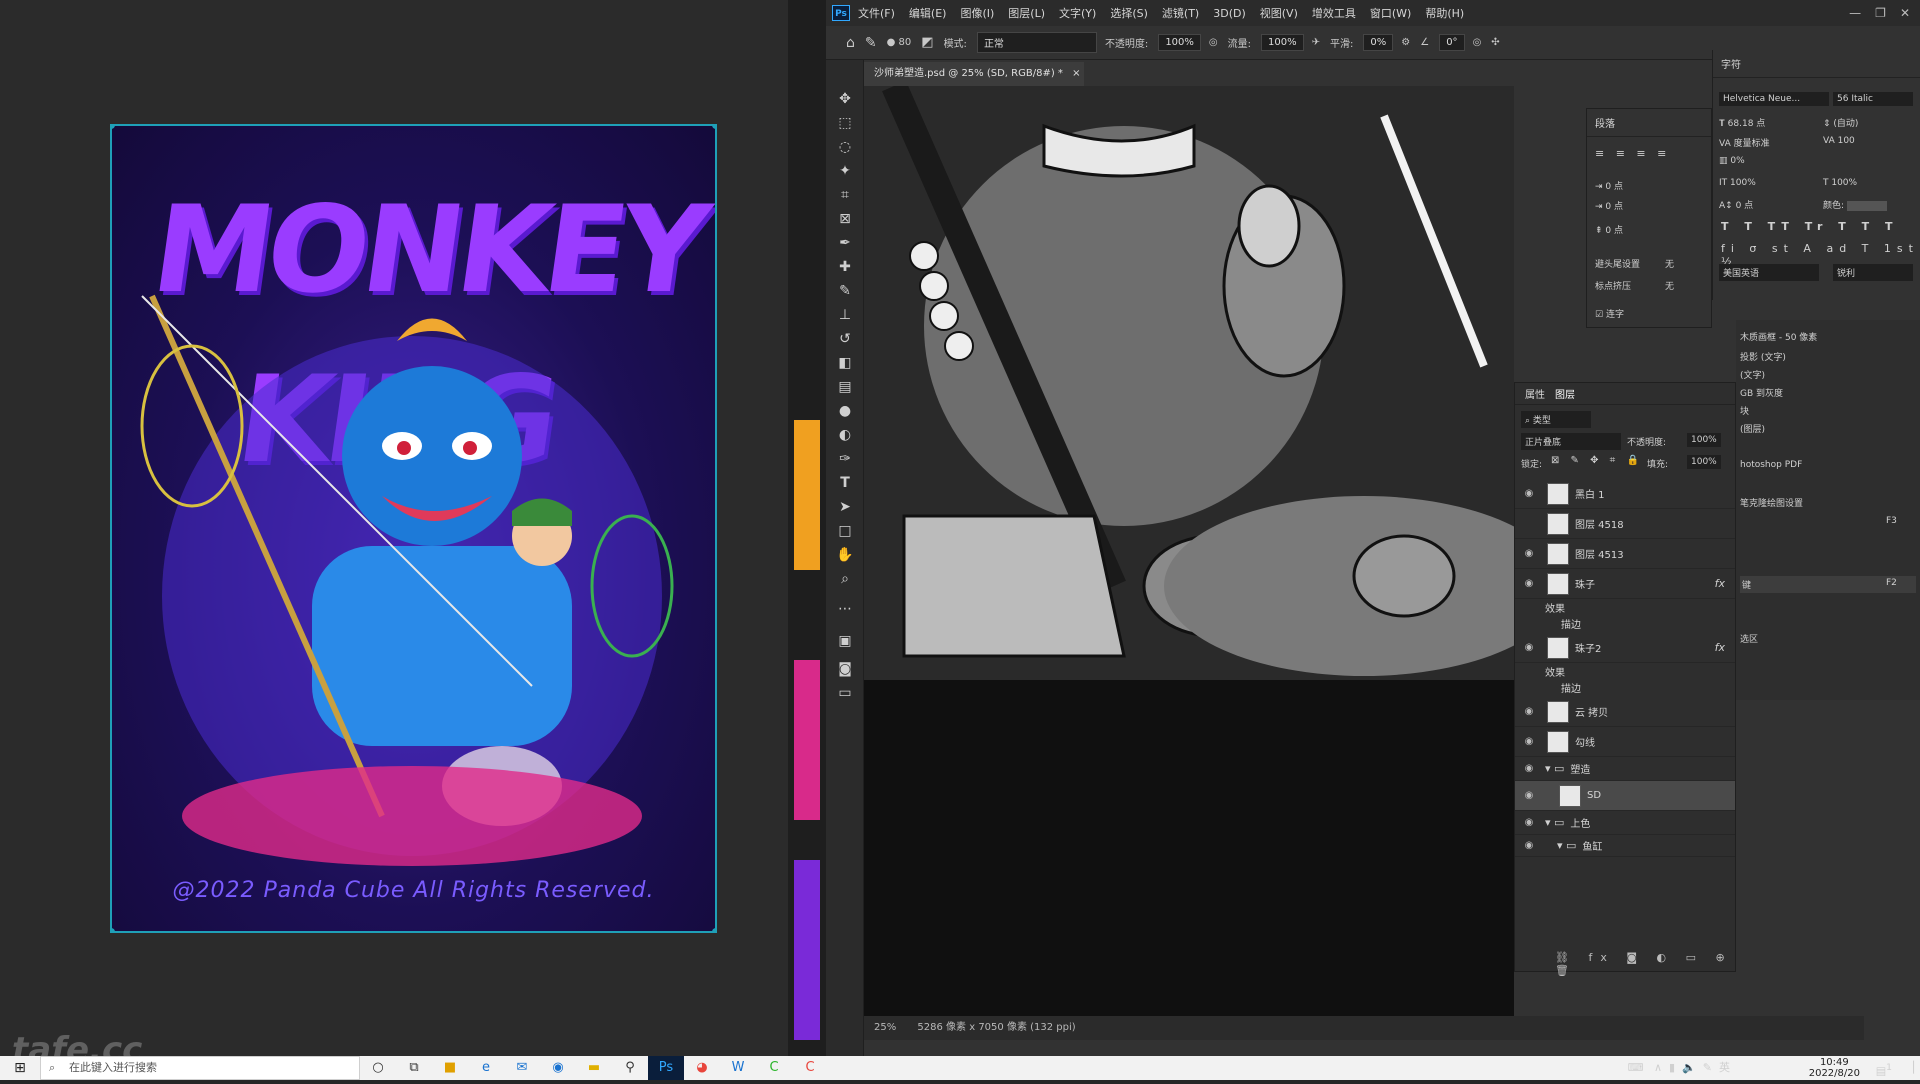 The height and width of the screenshot is (1084, 1920). What do you see at coordinates (845, 123) in the screenshot?
I see `marquee-tool-icon: ⬚` at bounding box center [845, 123].